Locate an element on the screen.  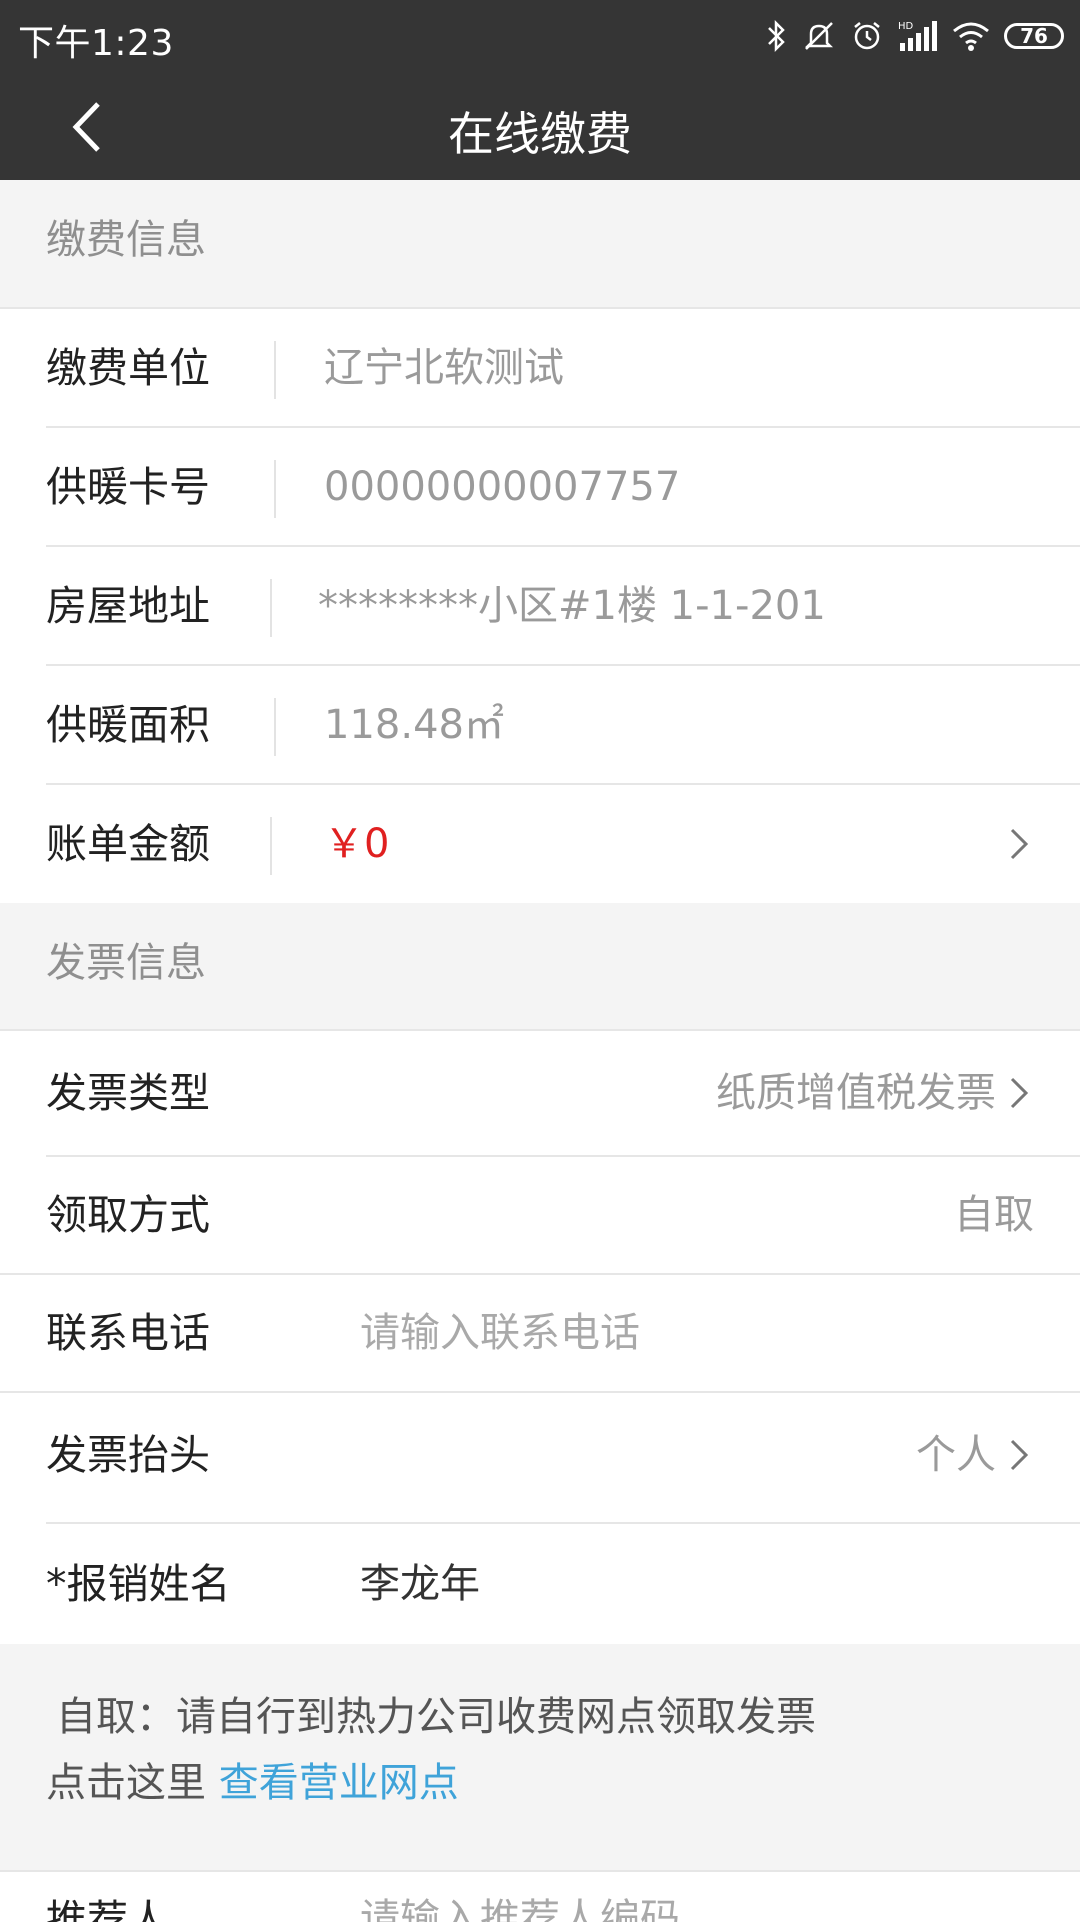
row-heating-card: 供暖卡号 00000000007757 is located at coordinates (540, 487).